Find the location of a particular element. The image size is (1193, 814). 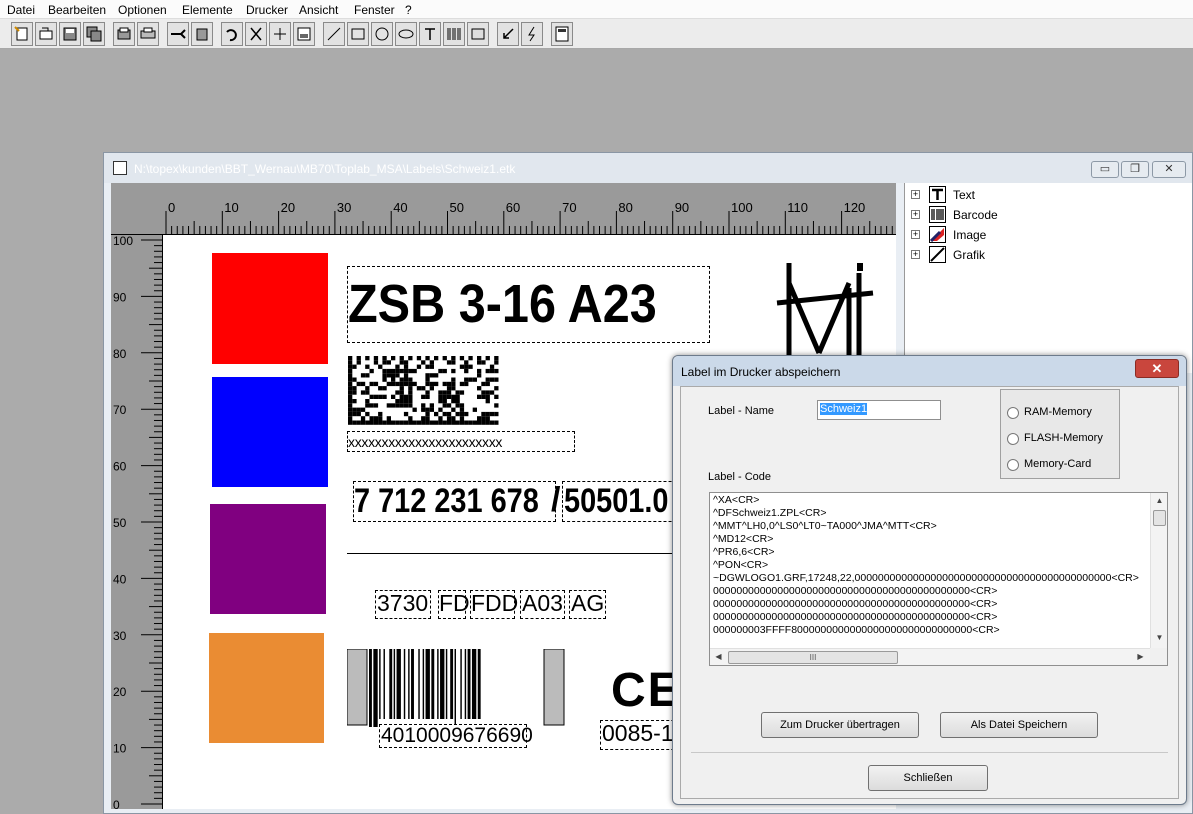

rectangle-tool-icon is located at coordinates (358, 34).